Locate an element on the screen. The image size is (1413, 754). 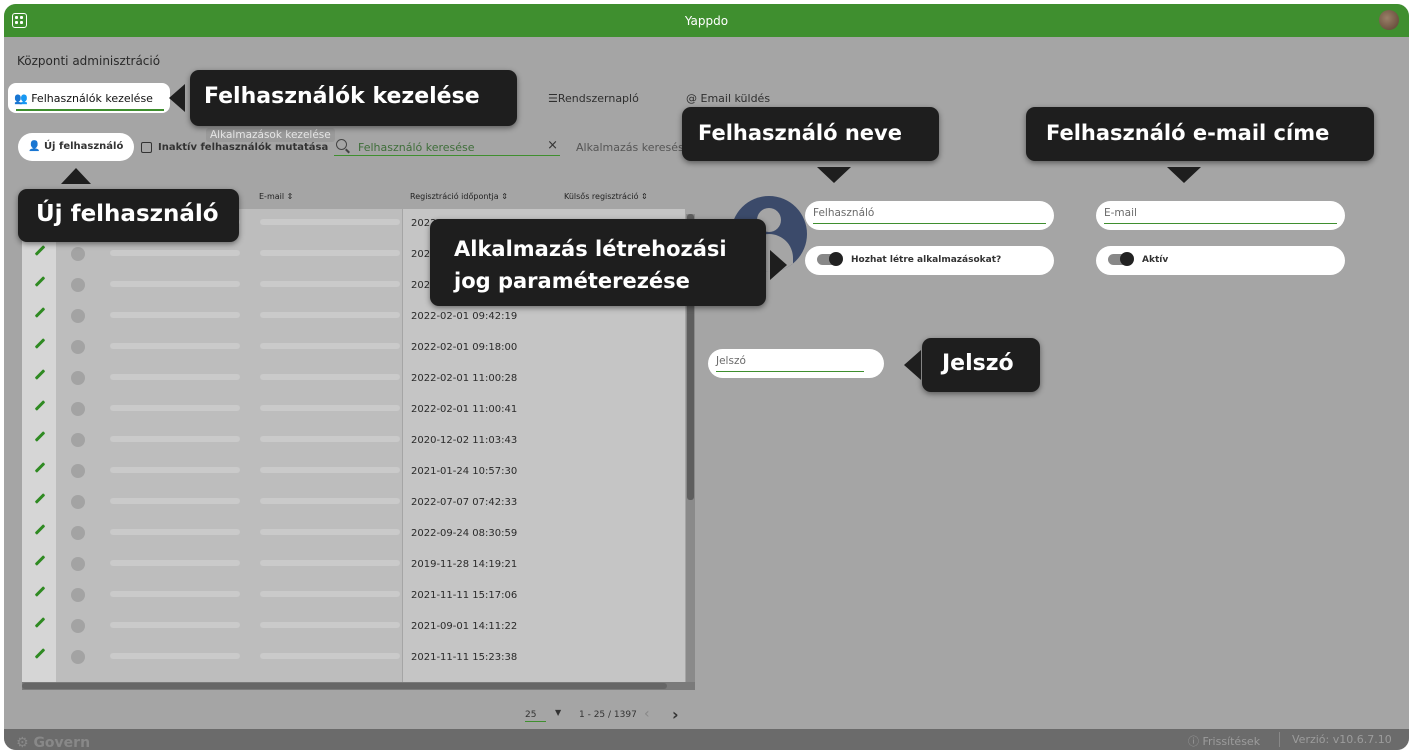
prev-page-icon: ‹ is located at coordinates (647, 714).